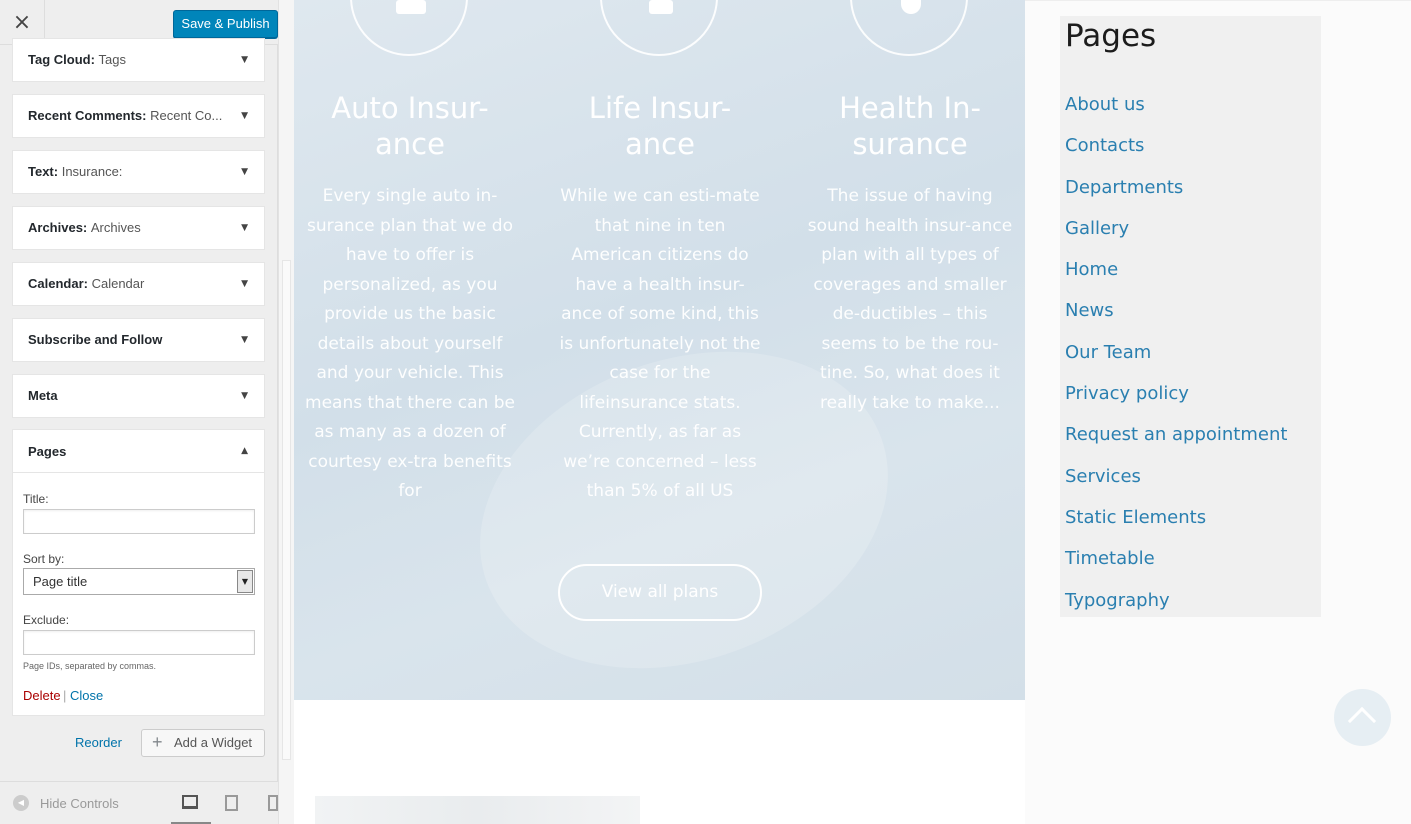 Image resolution: width=1411 pixels, height=824 pixels. What do you see at coordinates (244, 451) in the screenshot?
I see `collapse-arrow-icon: ▲` at bounding box center [244, 451].